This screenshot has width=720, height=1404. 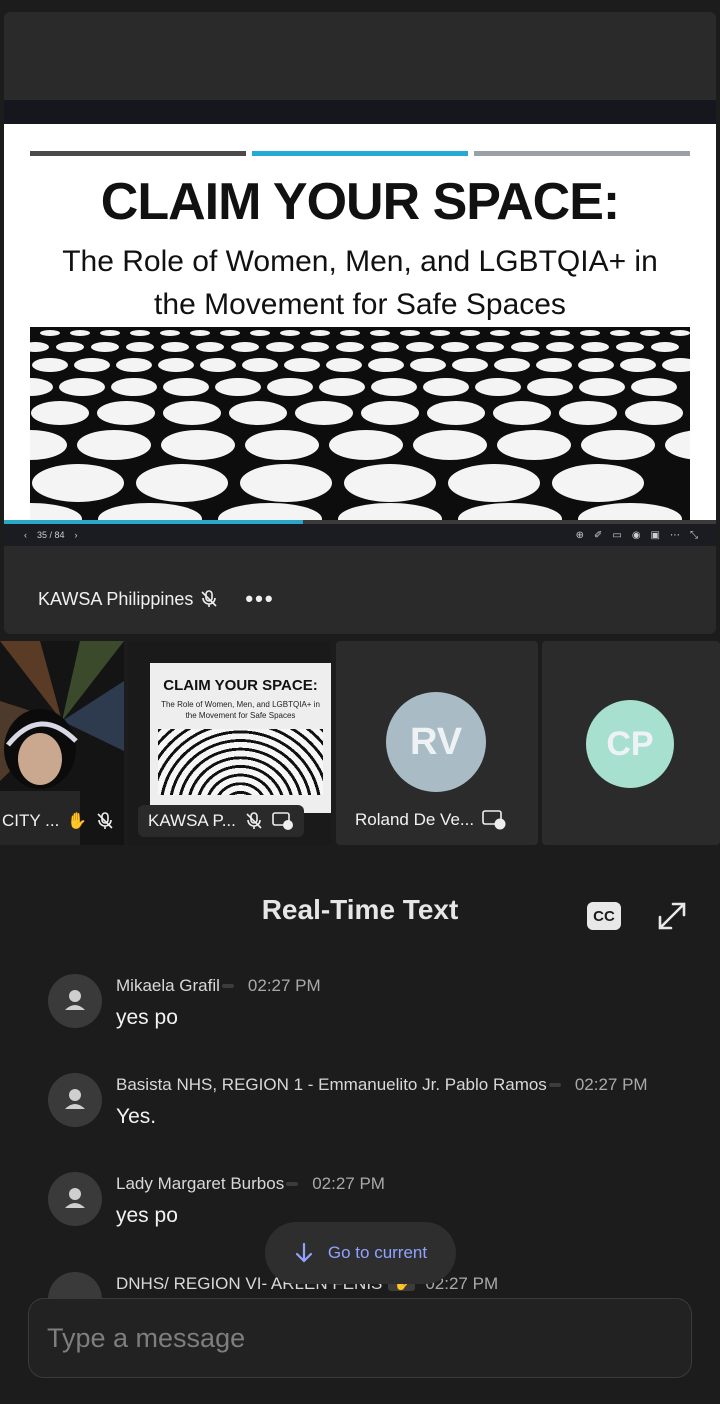 I want to click on layout-icon: ▣, so click(x=655, y=535).